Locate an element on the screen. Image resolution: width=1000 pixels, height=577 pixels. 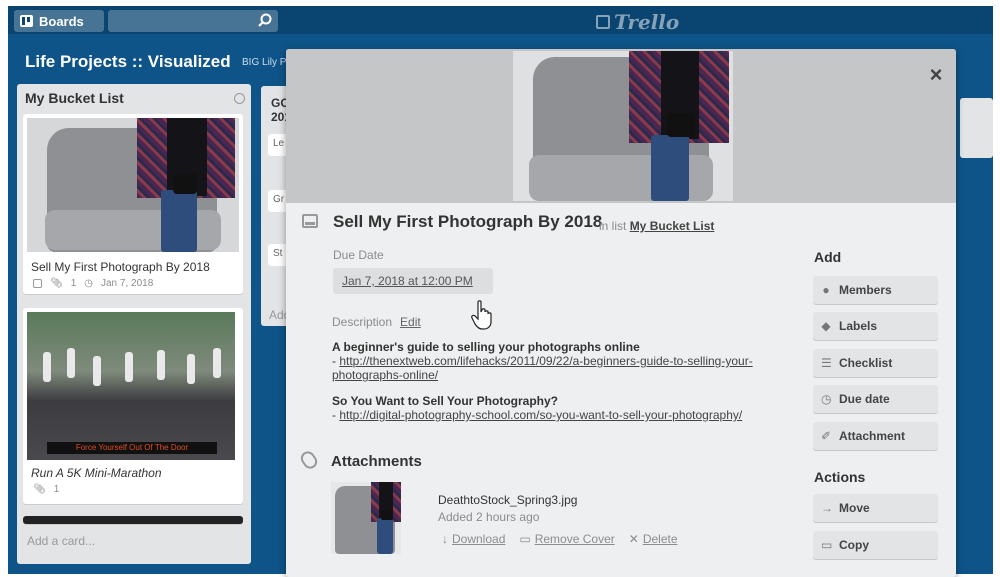
card-cover-image is located at coordinates (133, 185).